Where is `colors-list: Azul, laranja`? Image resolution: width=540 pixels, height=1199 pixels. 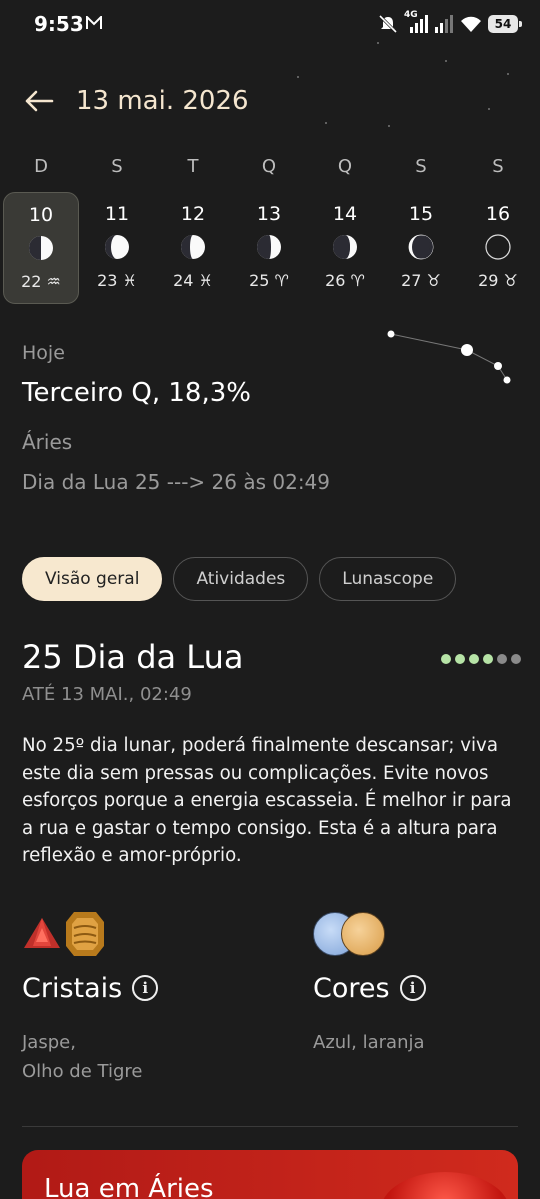 colors-list: Azul, laranja is located at coordinates (369, 1042).